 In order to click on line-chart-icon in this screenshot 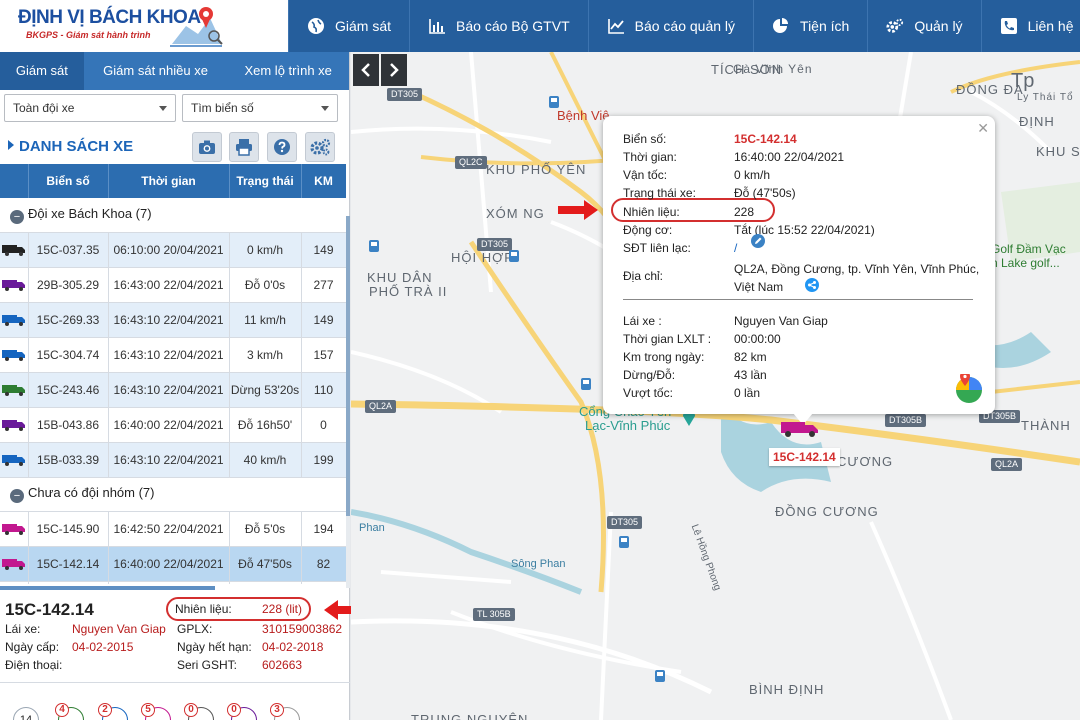, I will do `click(616, 26)`.